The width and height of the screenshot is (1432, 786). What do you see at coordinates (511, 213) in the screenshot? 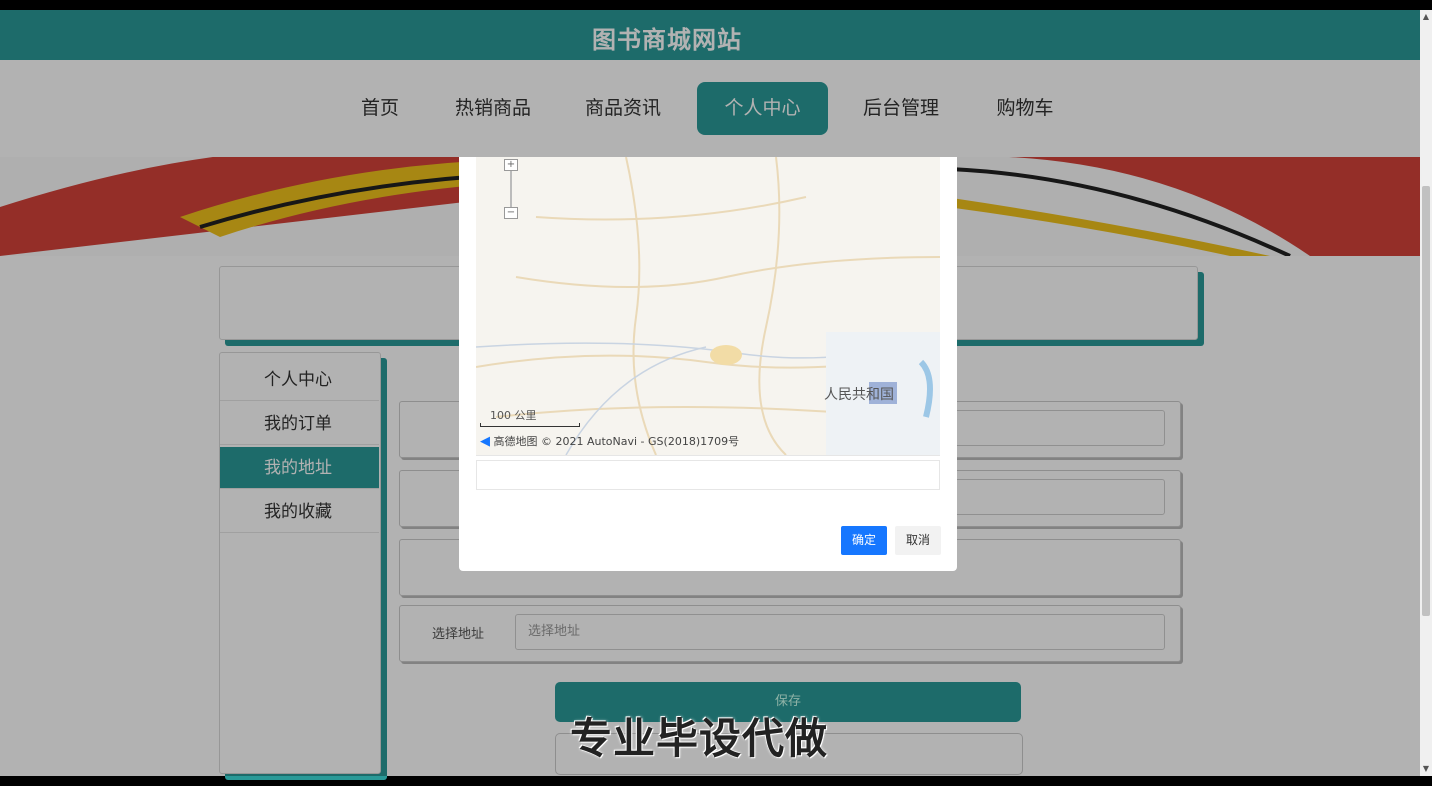
I see `zoom-out-icon: −` at bounding box center [511, 213].